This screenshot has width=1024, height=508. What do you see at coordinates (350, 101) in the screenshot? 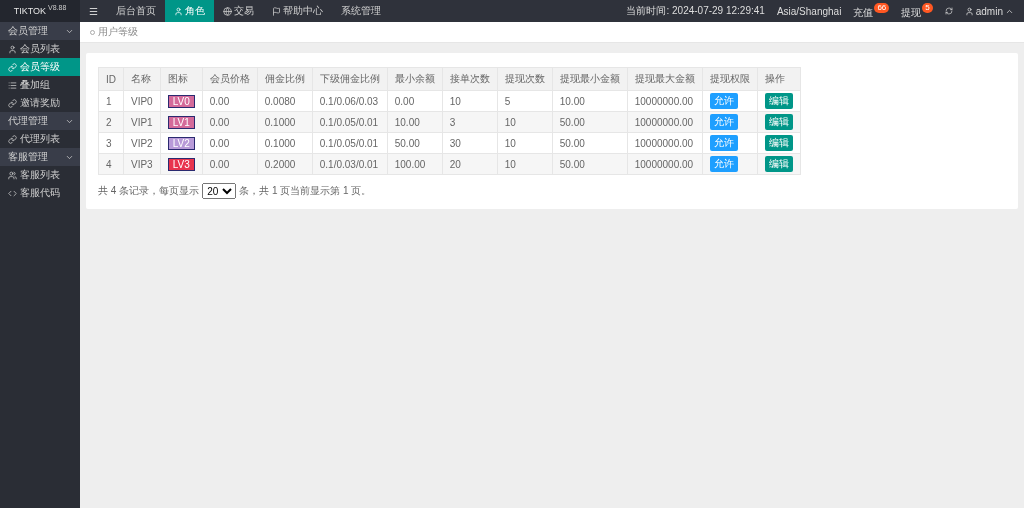
I see `table-cell: 0.1/0.06/0.03` at bounding box center [350, 101].